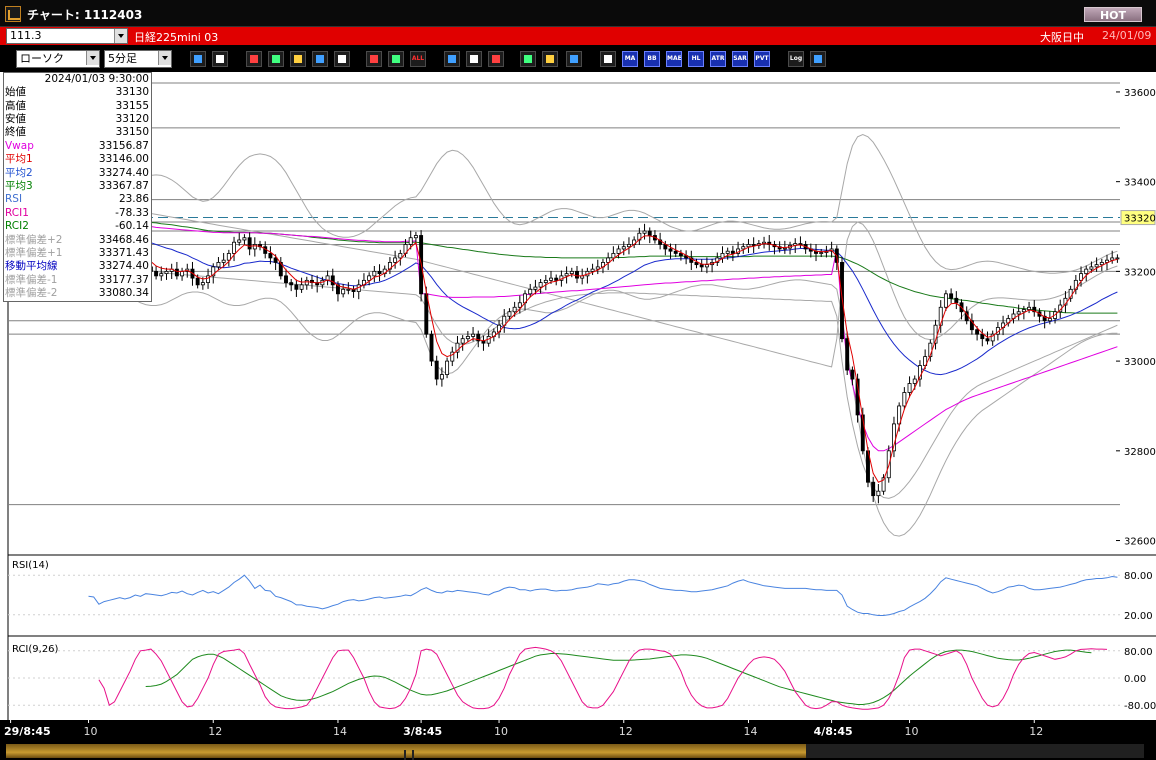 The height and width of the screenshot is (760, 1156). Describe the element at coordinates (652, 59) in the screenshot. I see `bb-button: BB` at that location.